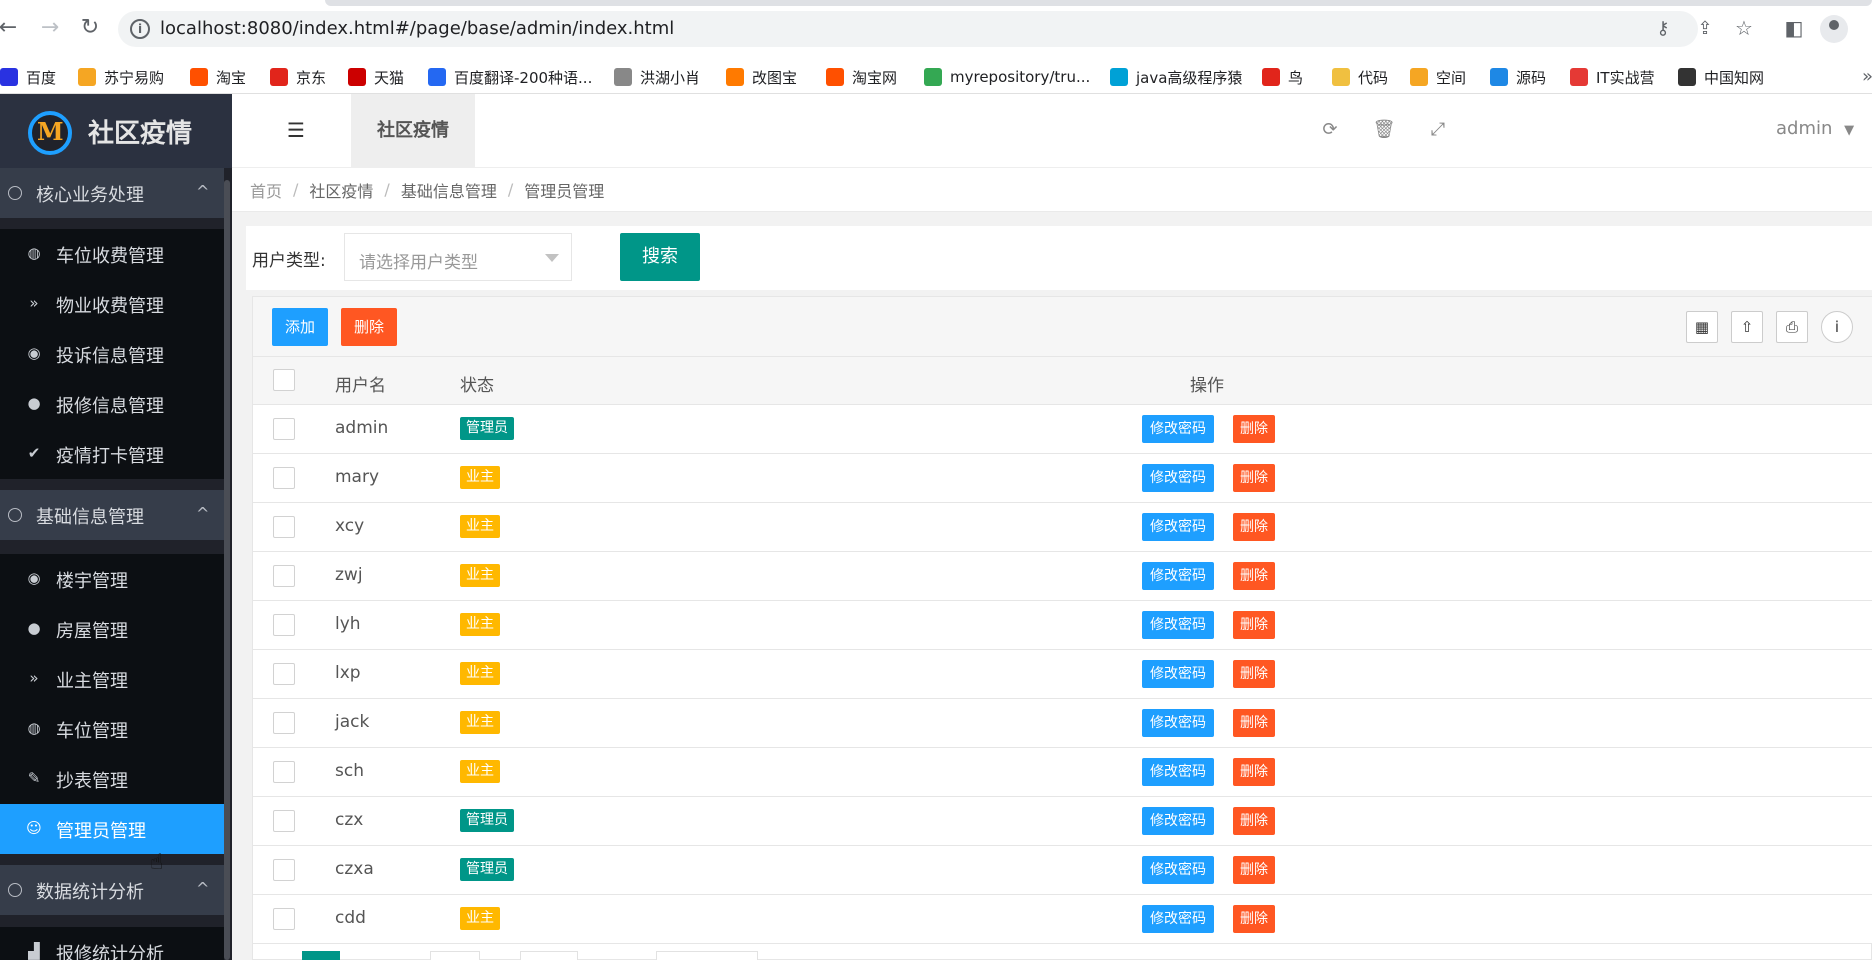  What do you see at coordinates (1705, 29) in the screenshot?
I see `share-icon: ⇪` at bounding box center [1705, 29].